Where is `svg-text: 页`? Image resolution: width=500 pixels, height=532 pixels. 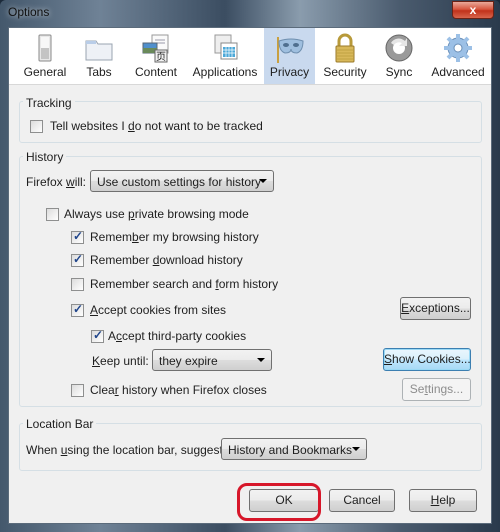
svg-text: 页 is located at coordinates (161, 57).